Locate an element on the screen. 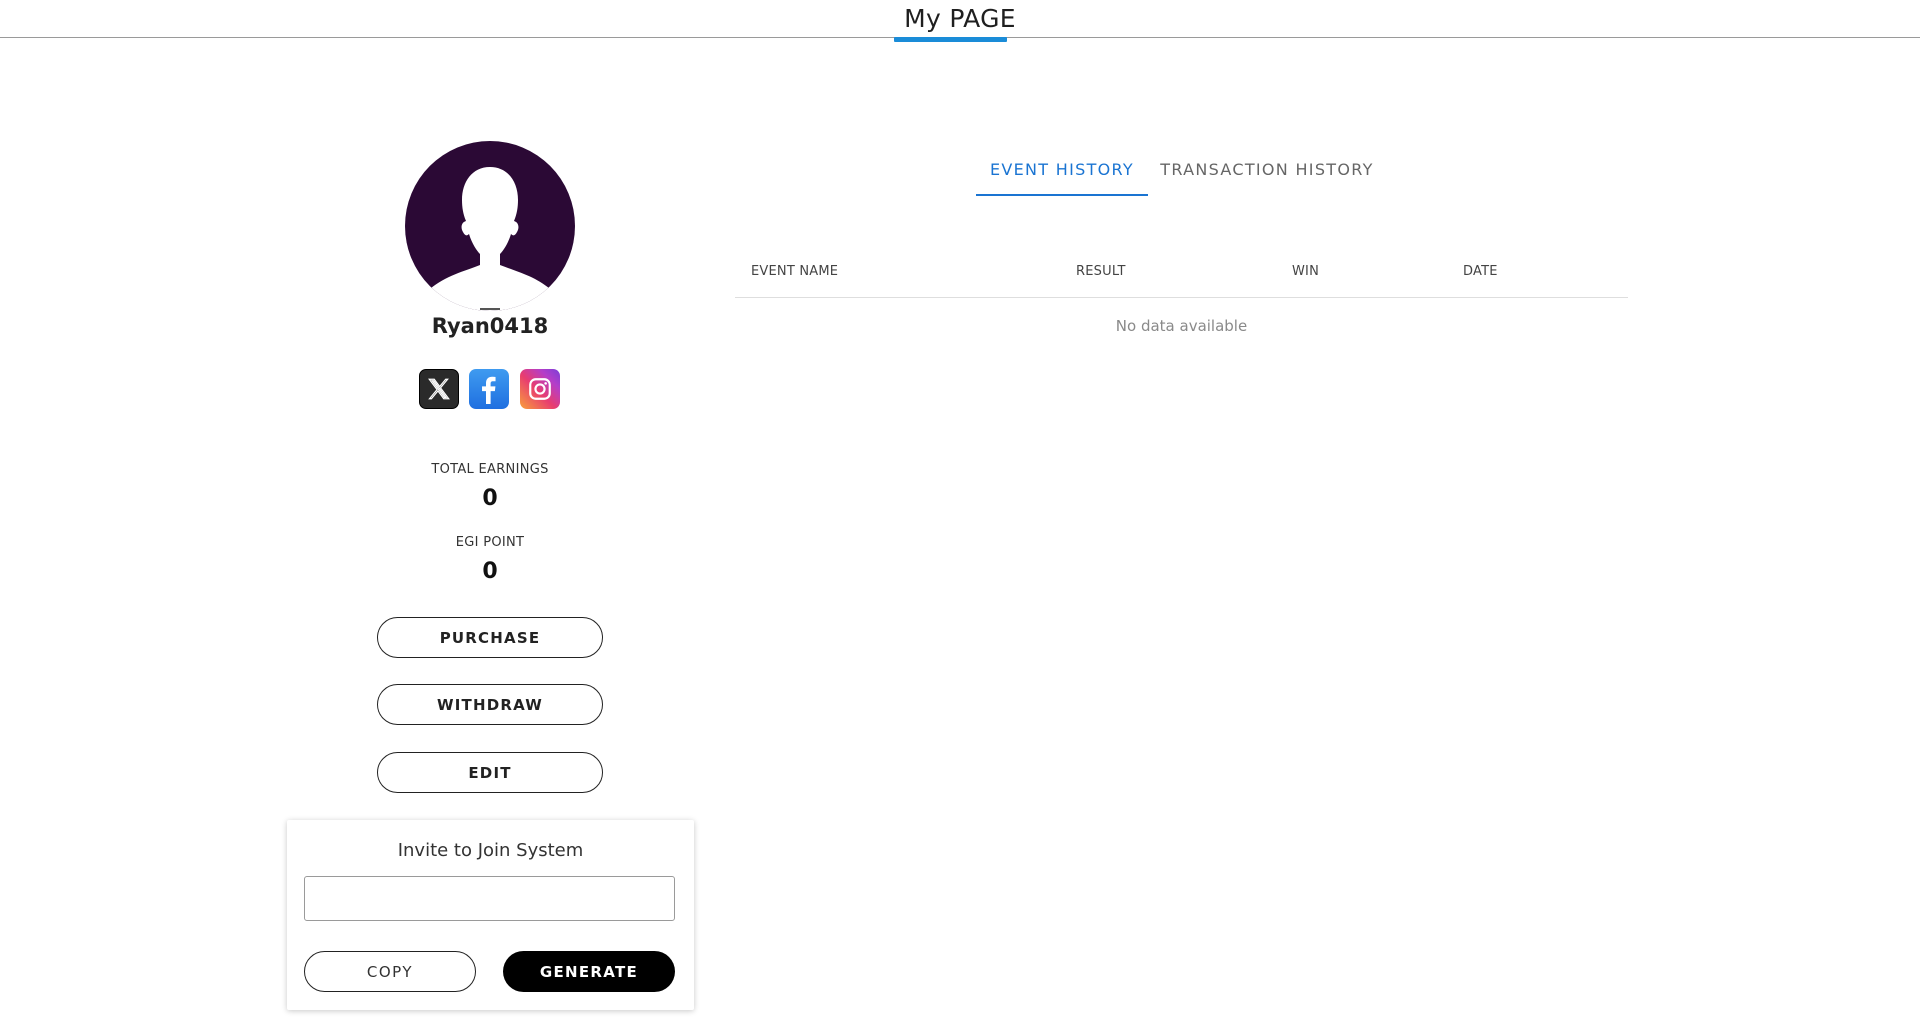 The height and width of the screenshot is (1024, 1920). tab-event-history: EVENT HISTORY is located at coordinates (1062, 175).